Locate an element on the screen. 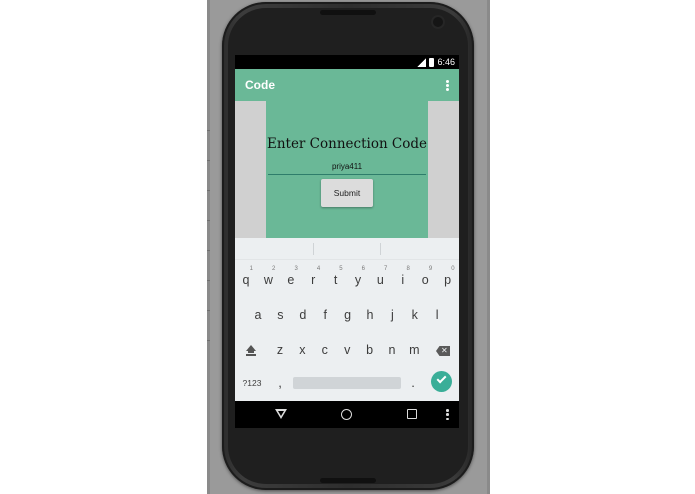 This screenshot has height=494, width=695. navigation-bar is located at coordinates (347, 414).